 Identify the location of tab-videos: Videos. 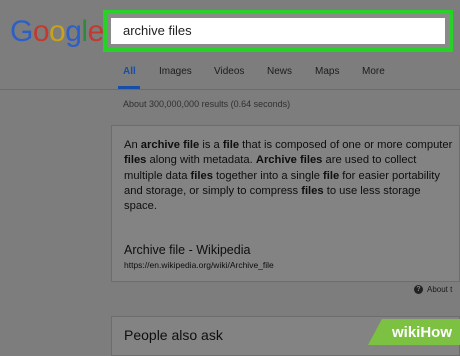
(229, 71).